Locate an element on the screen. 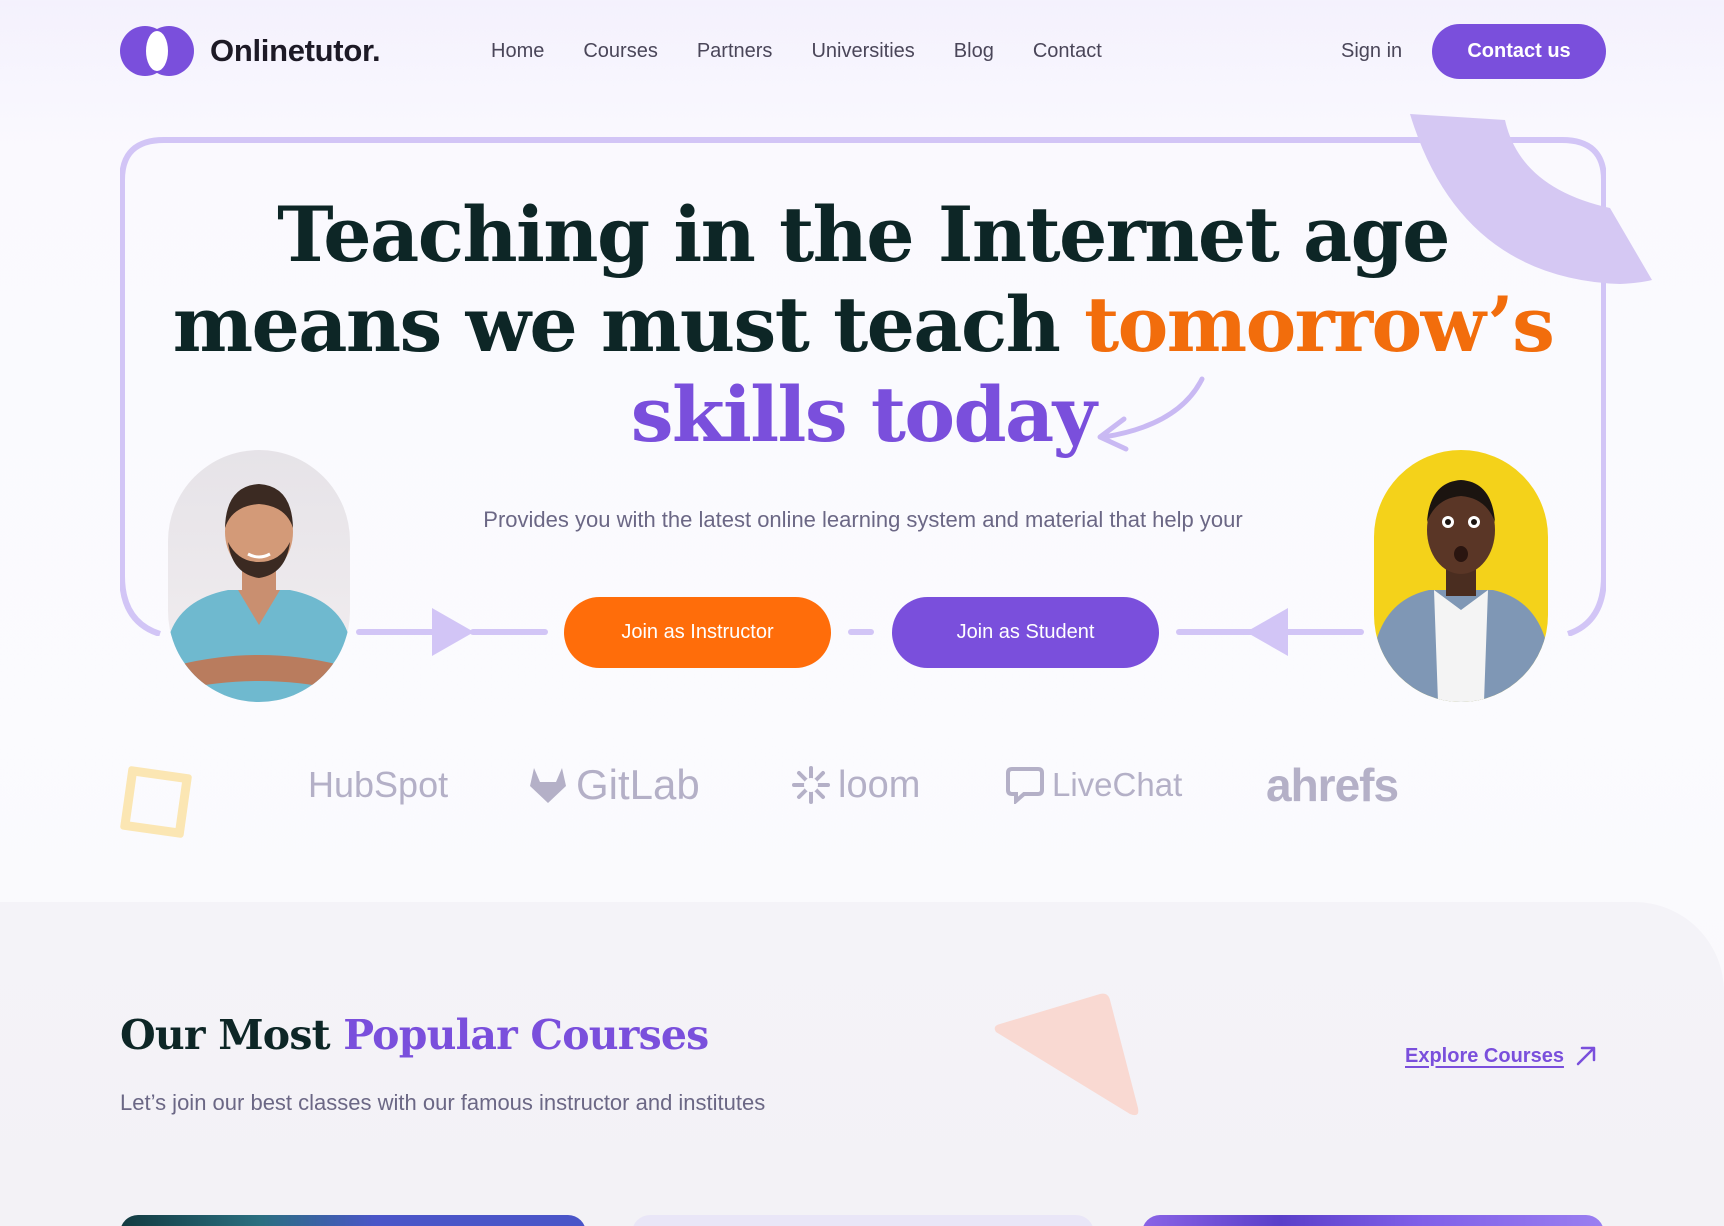 This screenshot has height=1226, width=1724. join-as-student-button: Join as Student is located at coordinates (1025, 632).